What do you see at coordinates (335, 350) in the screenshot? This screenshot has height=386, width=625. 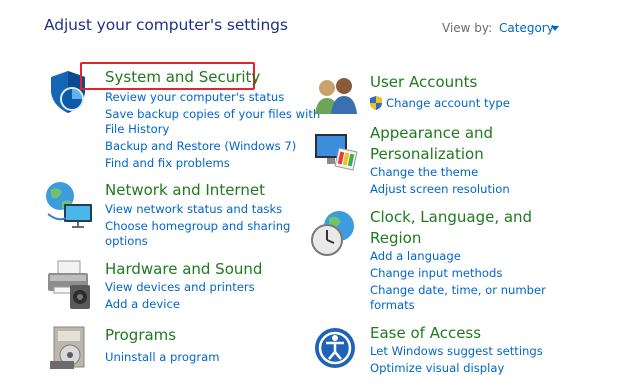 I see `ease-of-access-icon` at bounding box center [335, 350].